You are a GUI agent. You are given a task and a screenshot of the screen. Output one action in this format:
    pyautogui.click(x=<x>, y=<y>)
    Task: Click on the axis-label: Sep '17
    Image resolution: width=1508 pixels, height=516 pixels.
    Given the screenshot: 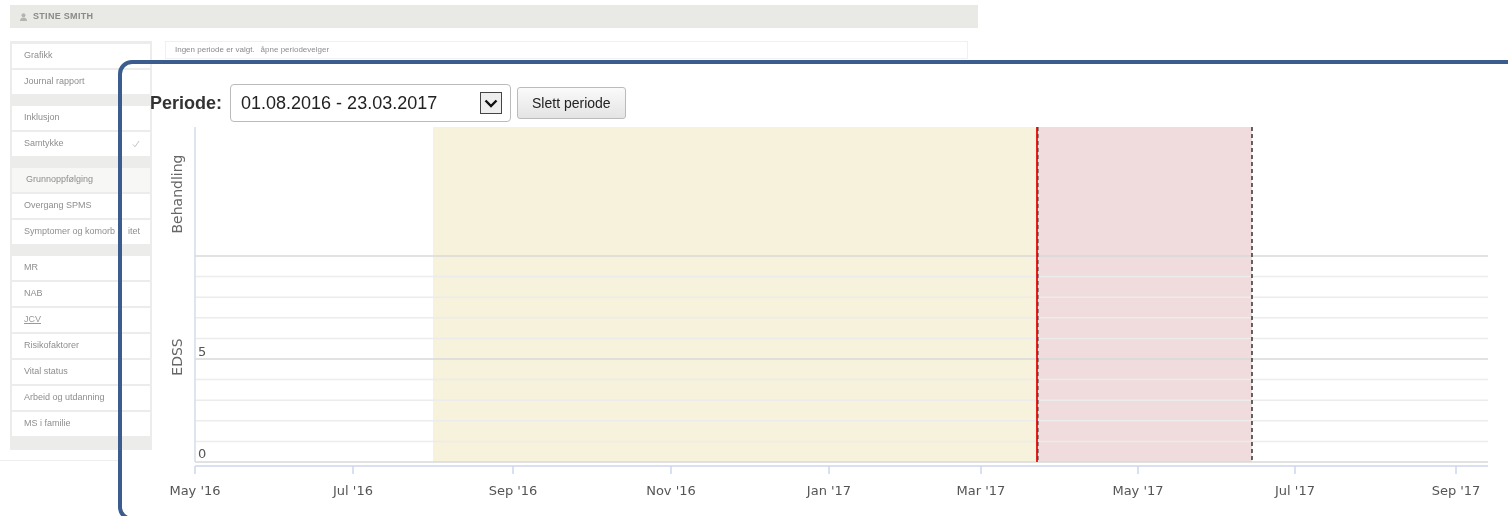 What is the action you would take?
    pyautogui.click(x=1456, y=490)
    